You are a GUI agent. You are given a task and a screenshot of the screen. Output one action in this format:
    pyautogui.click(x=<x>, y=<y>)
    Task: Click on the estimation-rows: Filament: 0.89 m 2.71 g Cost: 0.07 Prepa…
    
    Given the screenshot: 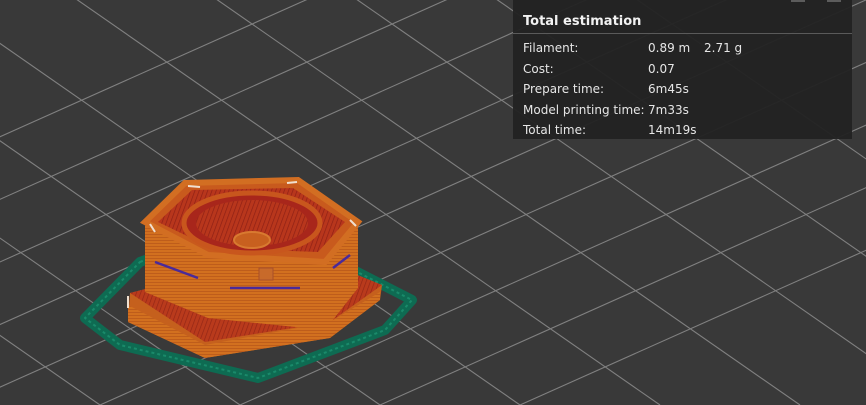 What is the action you would take?
    pyautogui.click(x=682, y=87)
    